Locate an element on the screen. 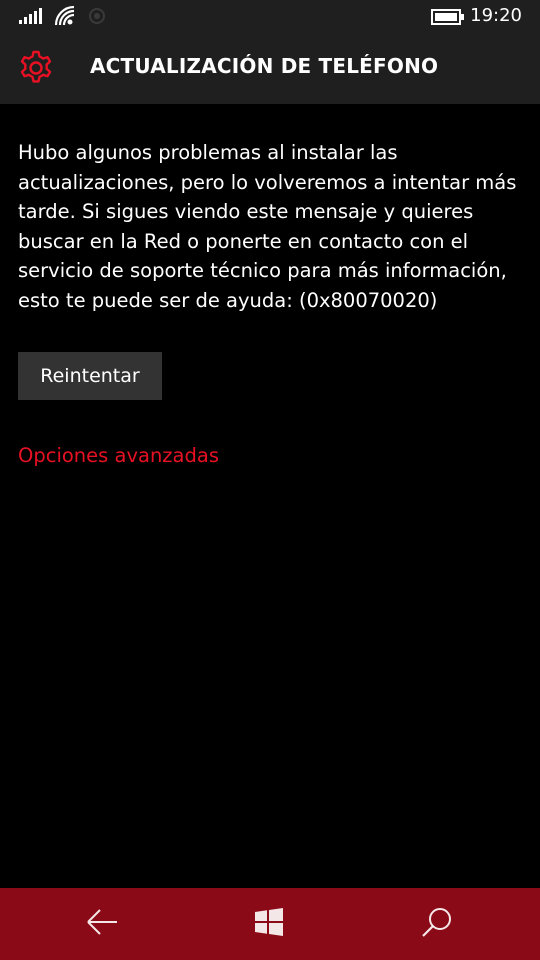 The width and height of the screenshot is (540, 960). back-arrow-icon is located at coordinates (102, 924).